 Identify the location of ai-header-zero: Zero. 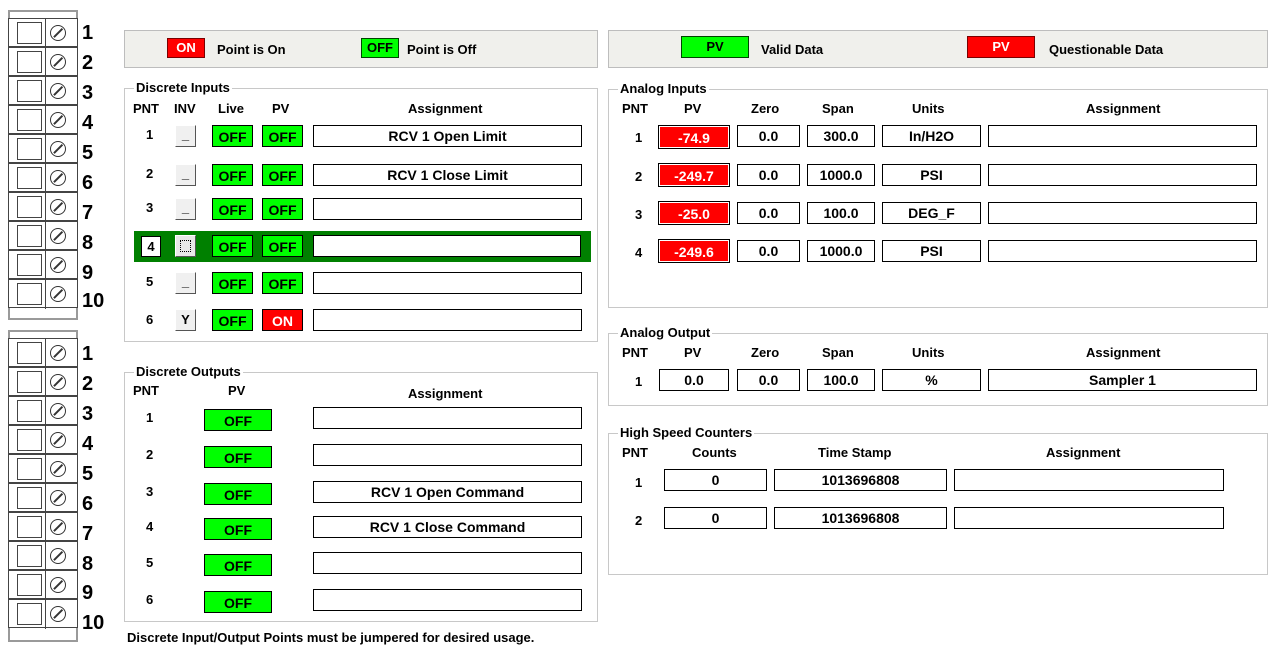
(765, 108).